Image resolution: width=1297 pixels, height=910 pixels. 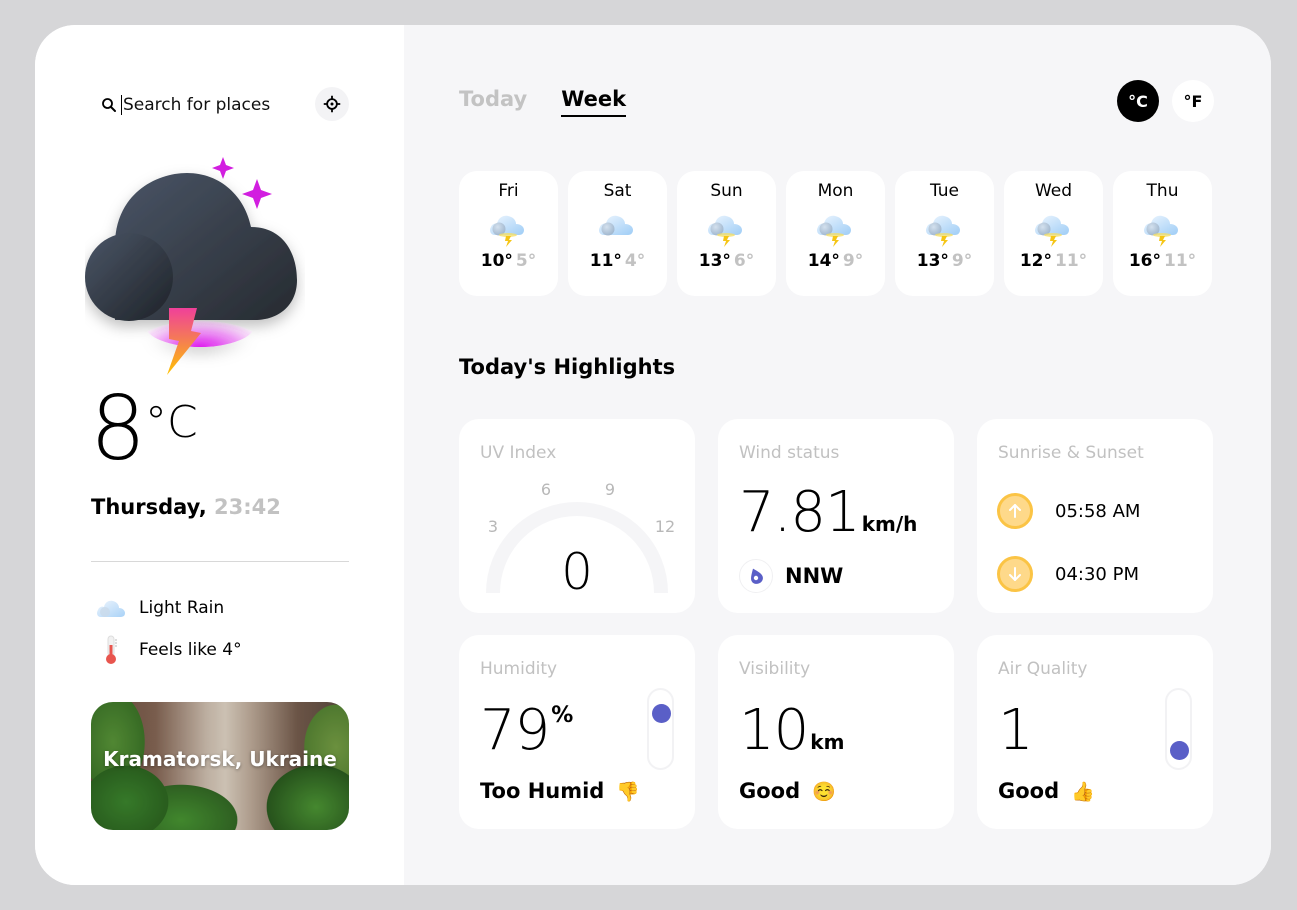 I want to click on wind-status-label: Wind status, so click(x=789, y=453).